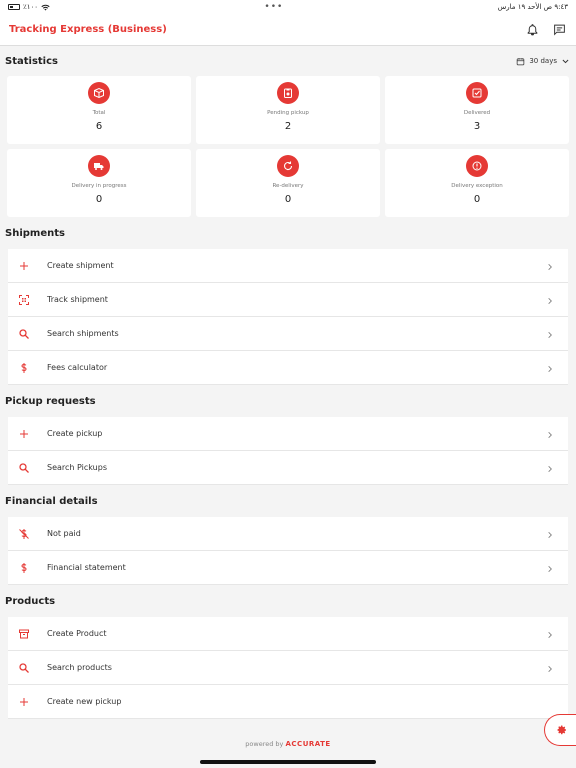  Describe the element at coordinates (288, 334) in the screenshot. I see `search-shipments-item: Search shipments` at that location.